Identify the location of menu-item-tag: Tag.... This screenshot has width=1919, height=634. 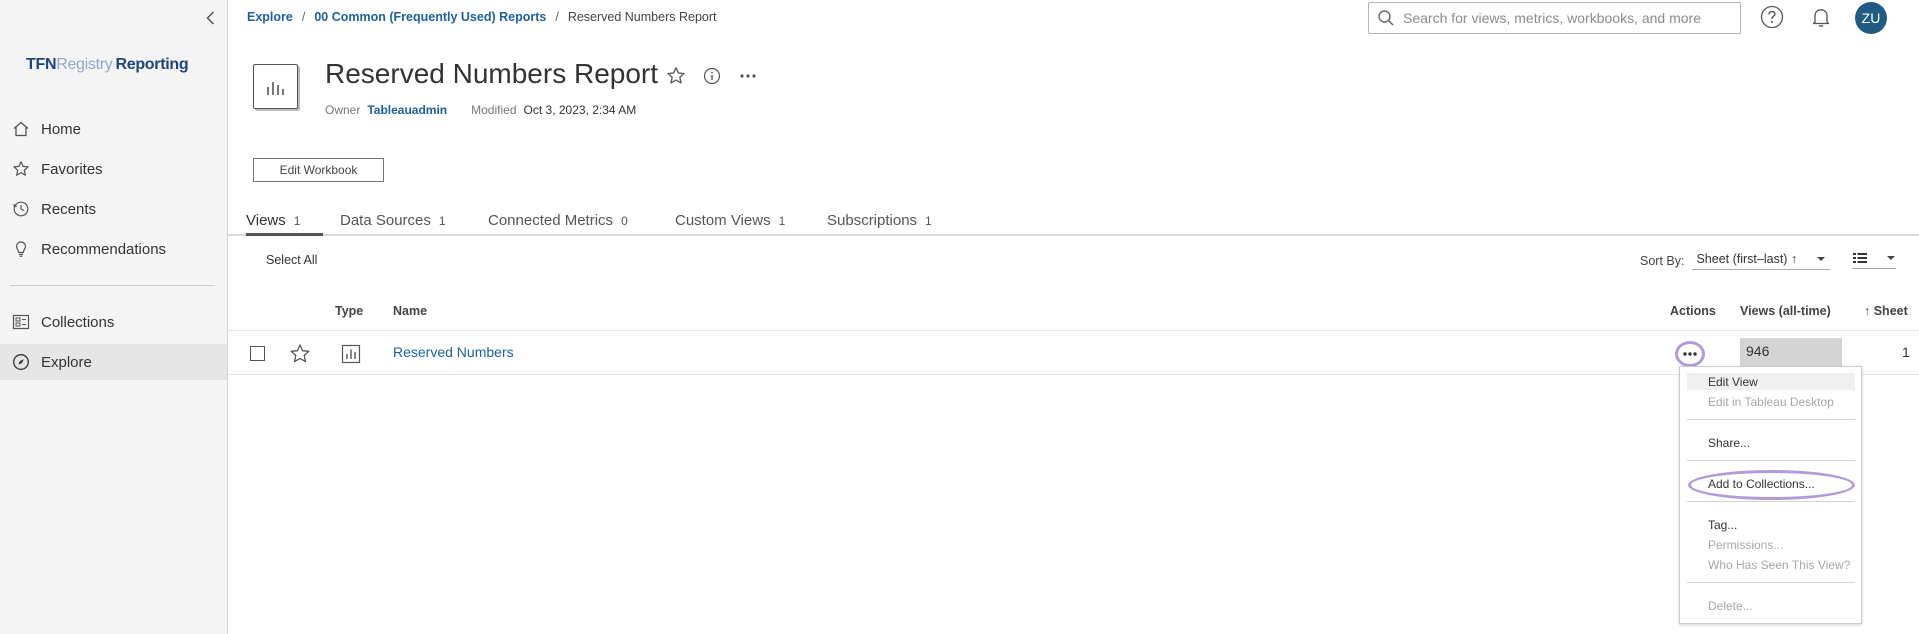
(1722, 525).